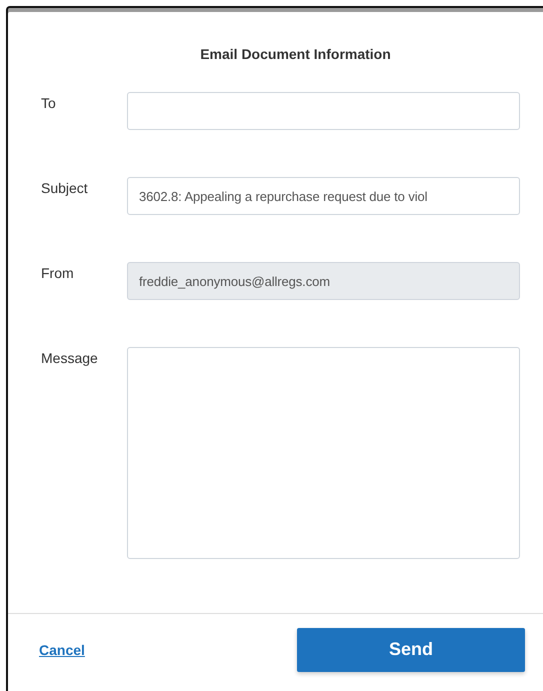 The height and width of the screenshot is (691, 543). I want to click on field-label: From, so click(58, 272).